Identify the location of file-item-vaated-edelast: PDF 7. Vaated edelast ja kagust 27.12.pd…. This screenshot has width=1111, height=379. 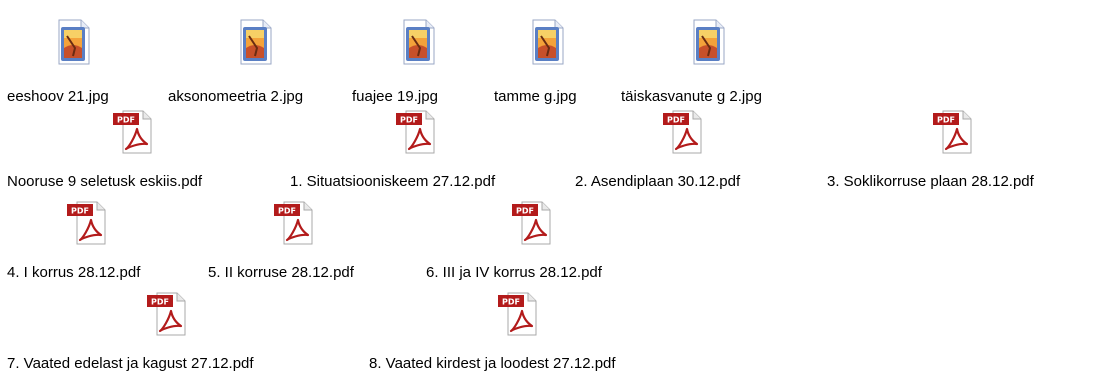
(184, 332).